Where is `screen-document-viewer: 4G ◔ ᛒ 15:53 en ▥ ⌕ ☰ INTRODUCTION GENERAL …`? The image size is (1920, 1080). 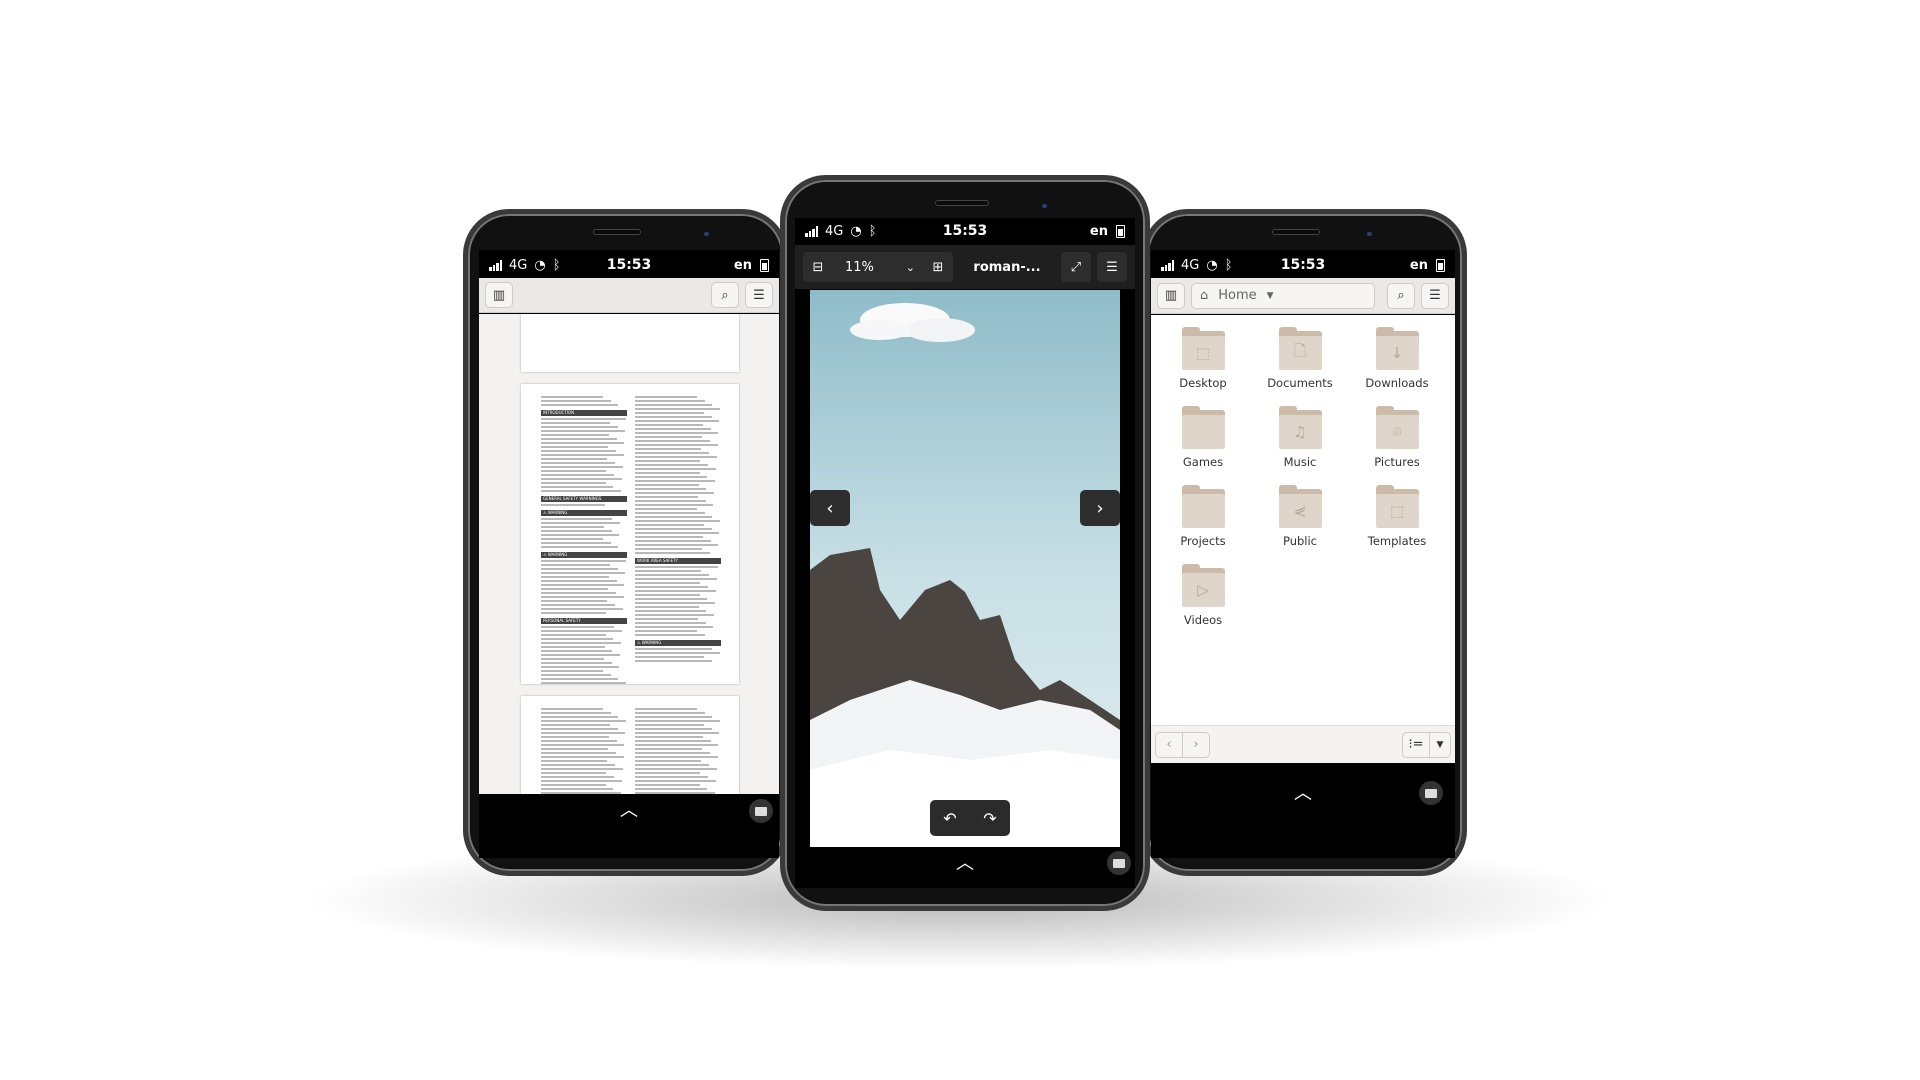
screen-document-viewer: 4G ◔ ᛒ 15:53 en ▥ ⌕ ☰ INTRODUCTION GENERAL … is located at coordinates (629, 554).